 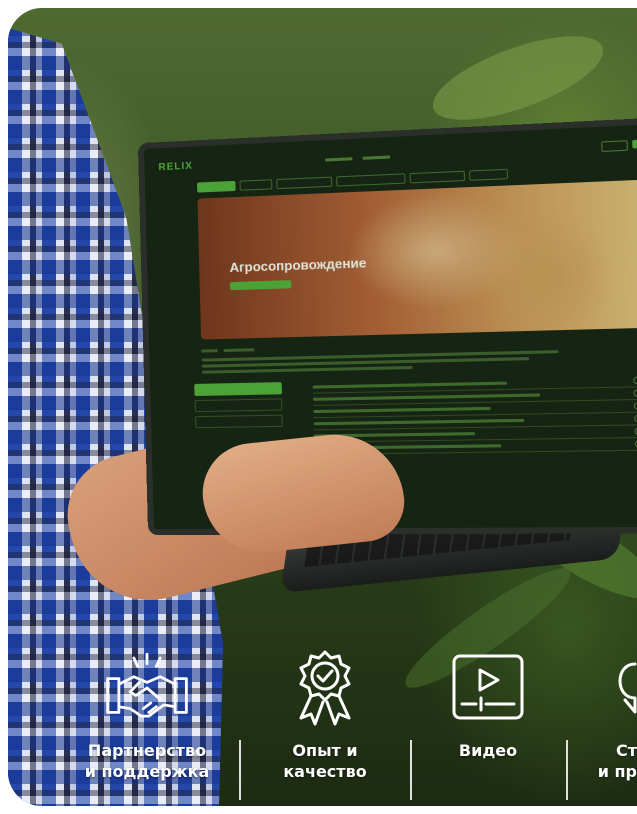 What do you see at coordinates (488, 688) in the screenshot?
I see `video-player-icon` at bounding box center [488, 688].